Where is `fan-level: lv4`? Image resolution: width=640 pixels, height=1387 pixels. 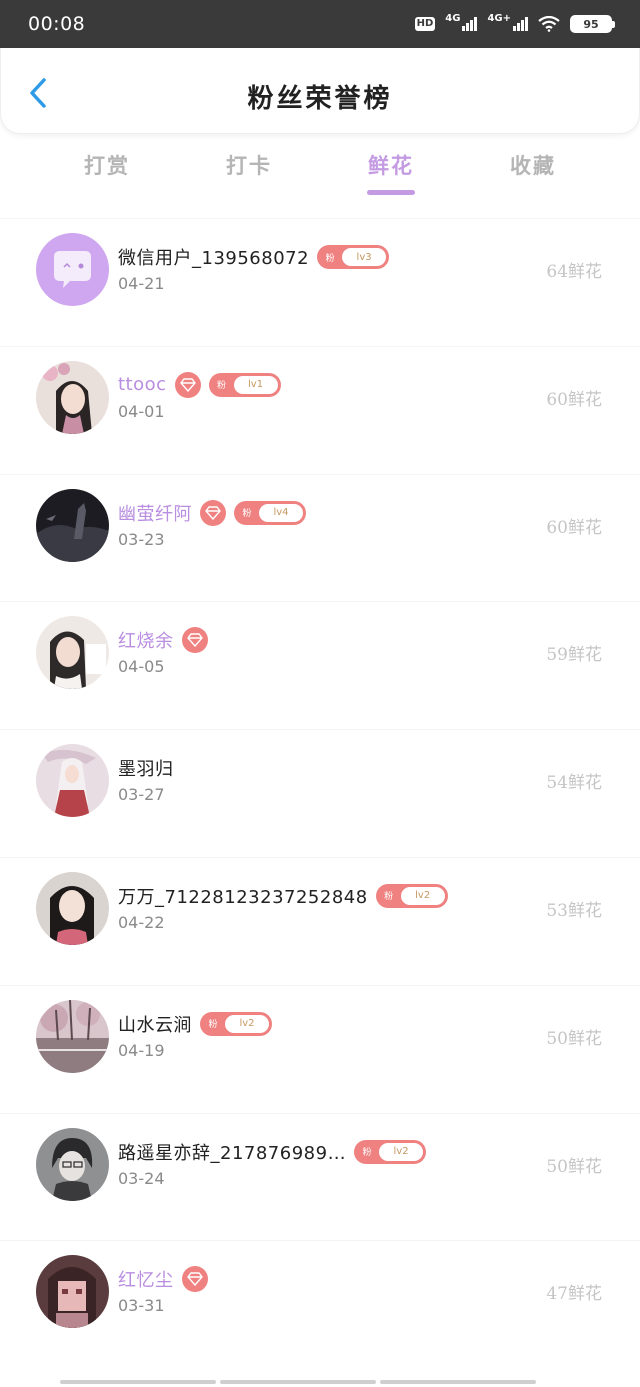 fan-level: lv4 is located at coordinates (281, 512).